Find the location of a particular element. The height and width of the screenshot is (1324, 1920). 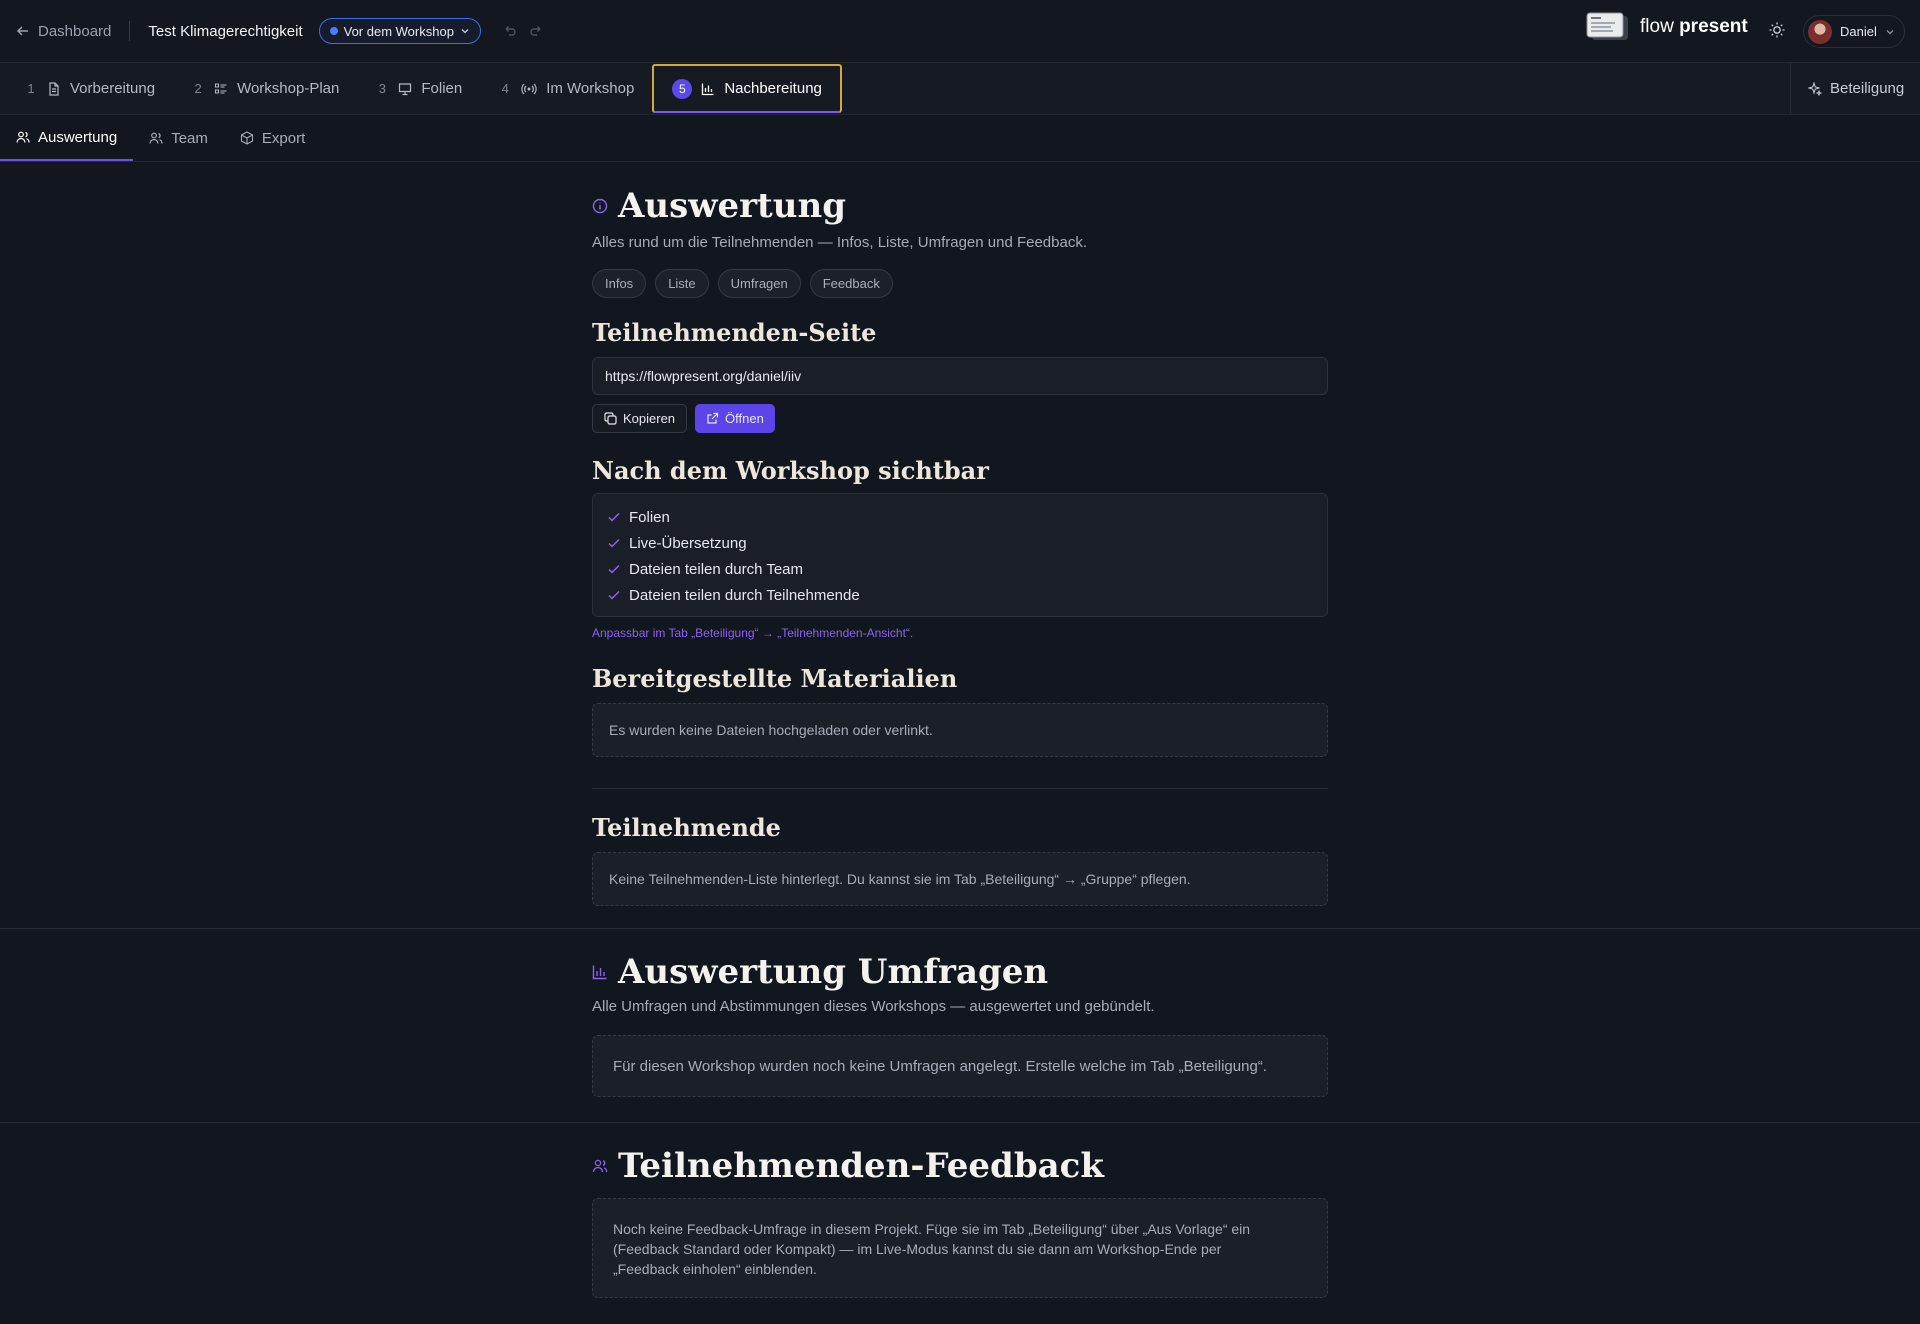

chip-infos: Infos is located at coordinates (619, 283).